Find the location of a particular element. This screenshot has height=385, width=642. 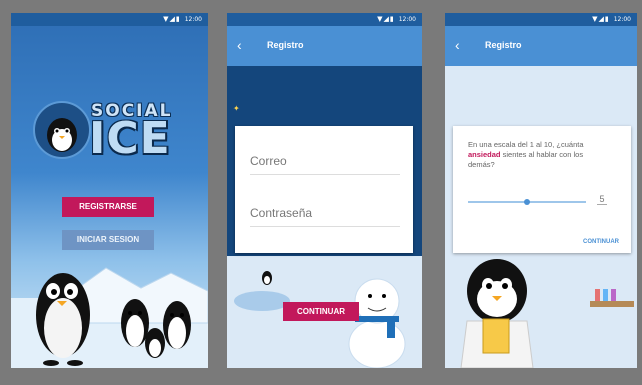

email-field: Correo is located at coordinates (325, 164).